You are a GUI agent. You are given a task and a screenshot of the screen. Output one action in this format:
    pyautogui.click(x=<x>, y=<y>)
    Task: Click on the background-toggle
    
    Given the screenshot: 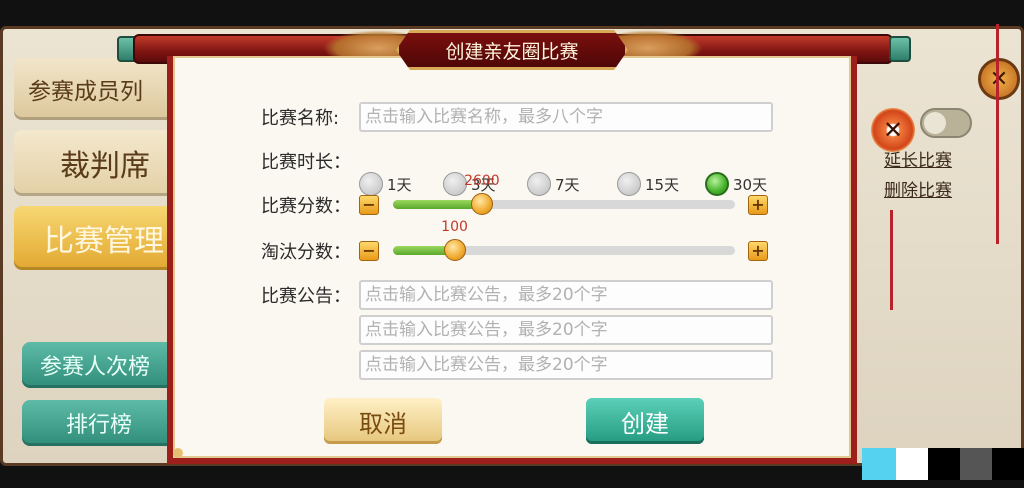 What is the action you would take?
    pyautogui.click(x=946, y=123)
    